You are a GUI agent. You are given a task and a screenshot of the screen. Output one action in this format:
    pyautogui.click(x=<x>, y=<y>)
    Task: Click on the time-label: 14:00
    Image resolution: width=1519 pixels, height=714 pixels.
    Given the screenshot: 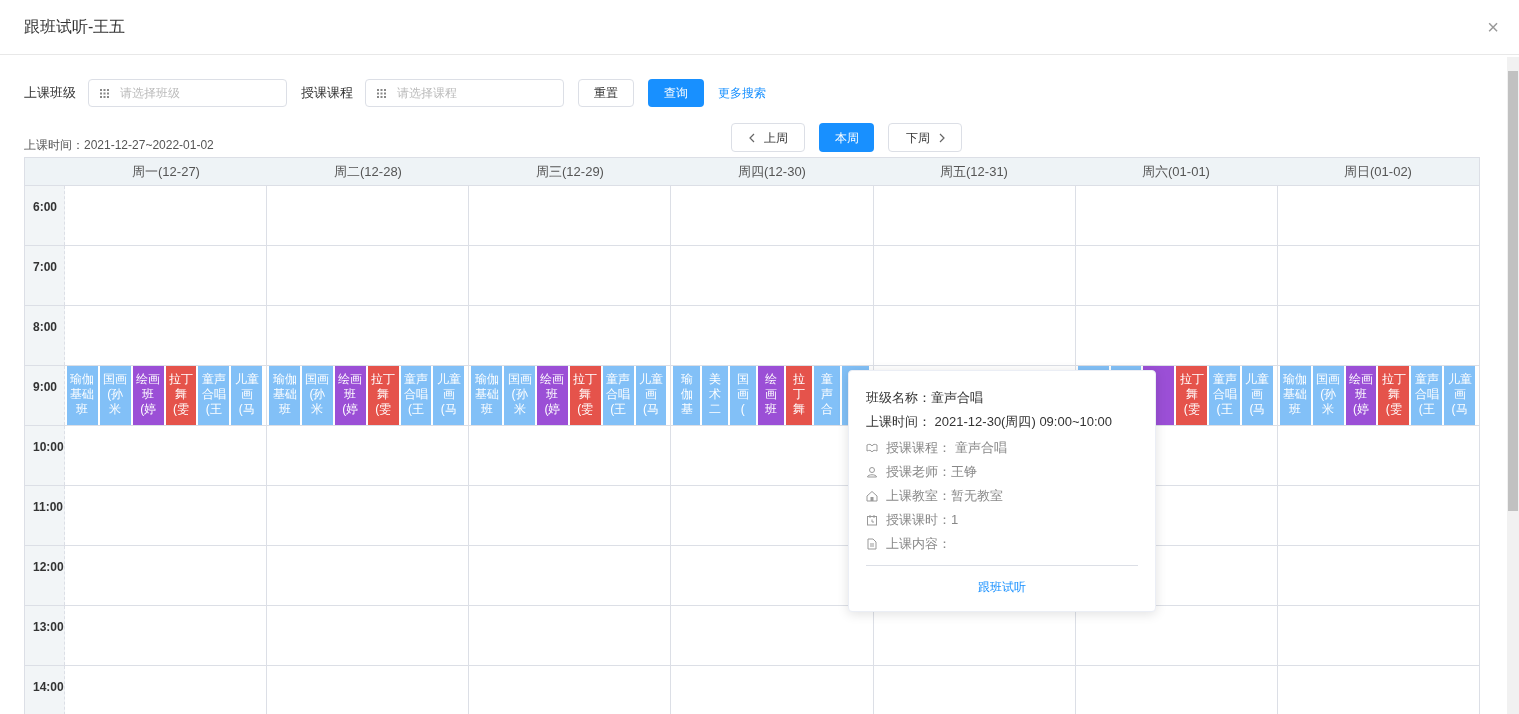 What is the action you would take?
    pyautogui.click(x=48, y=687)
    